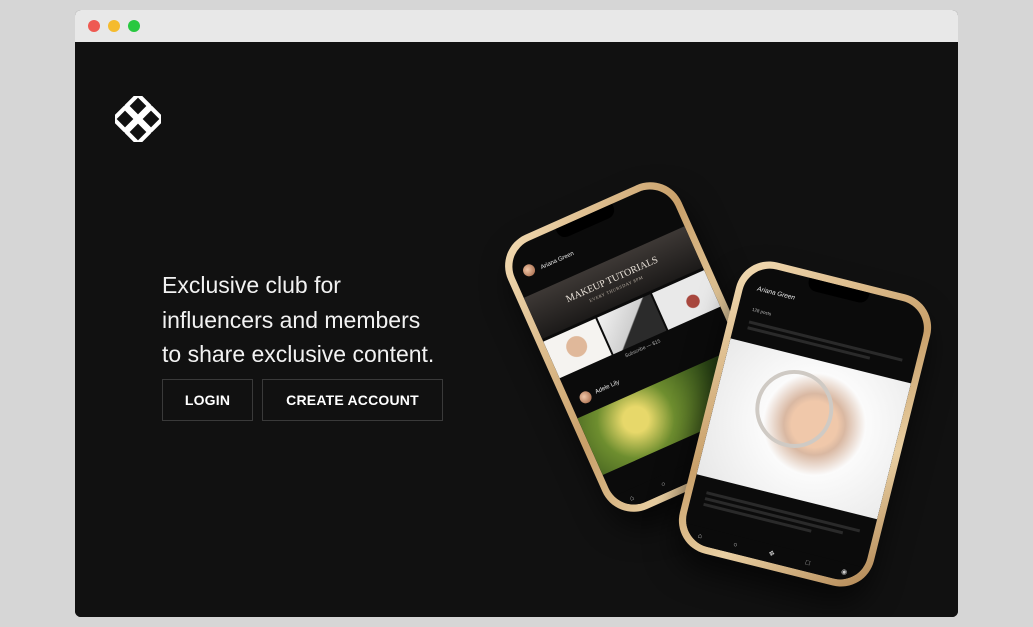 This screenshot has height=627, width=1033. Describe the element at coordinates (298, 354) in the screenshot. I see `headline-line-3: to share exclusive content.` at that location.